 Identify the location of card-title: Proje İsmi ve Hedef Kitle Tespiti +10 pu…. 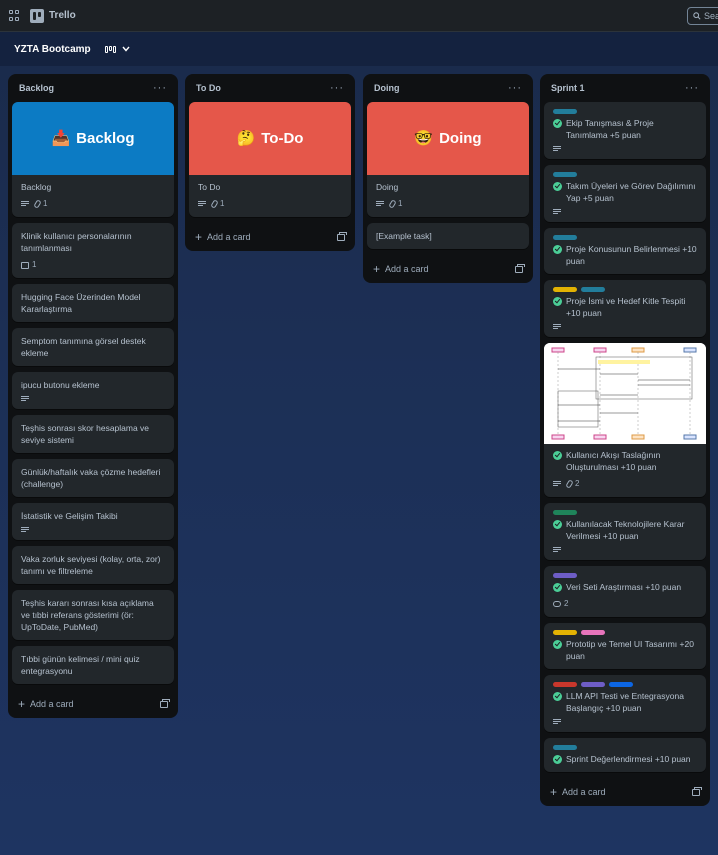
(626, 307).